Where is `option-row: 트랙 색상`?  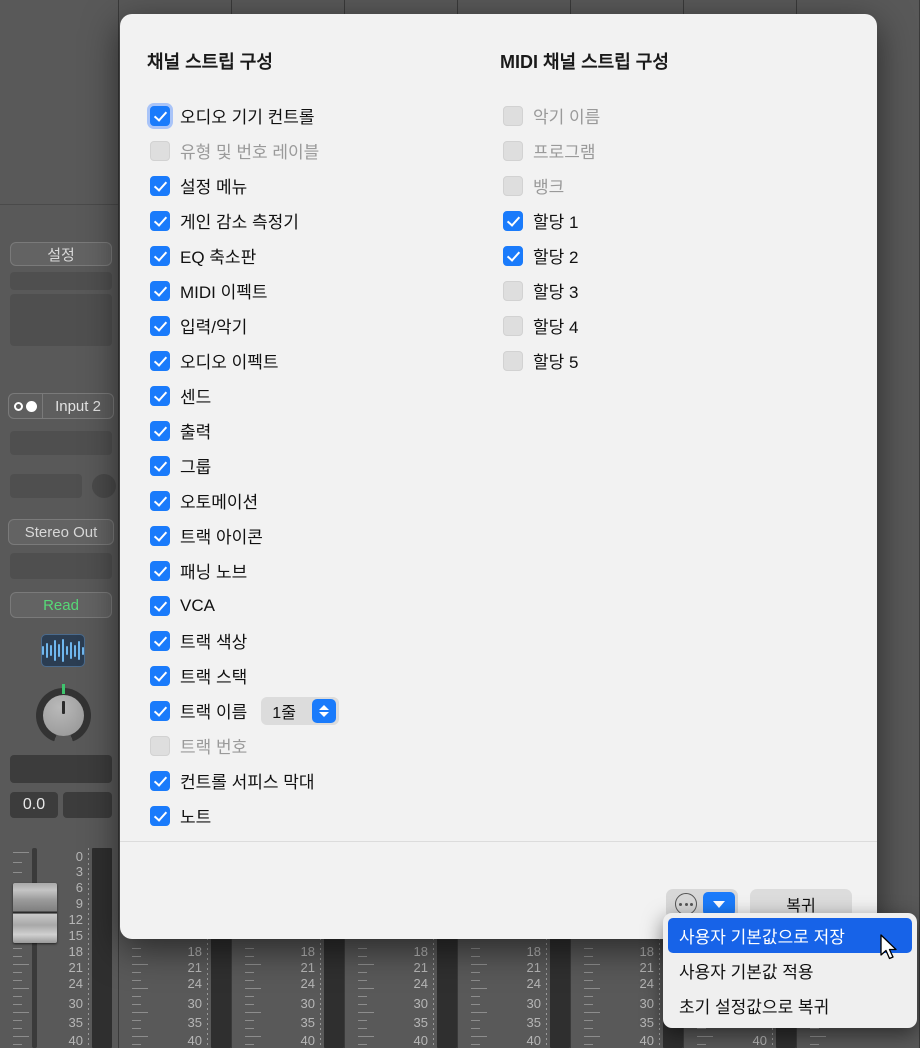
option-row: 트랙 색상 is located at coordinates (244, 640).